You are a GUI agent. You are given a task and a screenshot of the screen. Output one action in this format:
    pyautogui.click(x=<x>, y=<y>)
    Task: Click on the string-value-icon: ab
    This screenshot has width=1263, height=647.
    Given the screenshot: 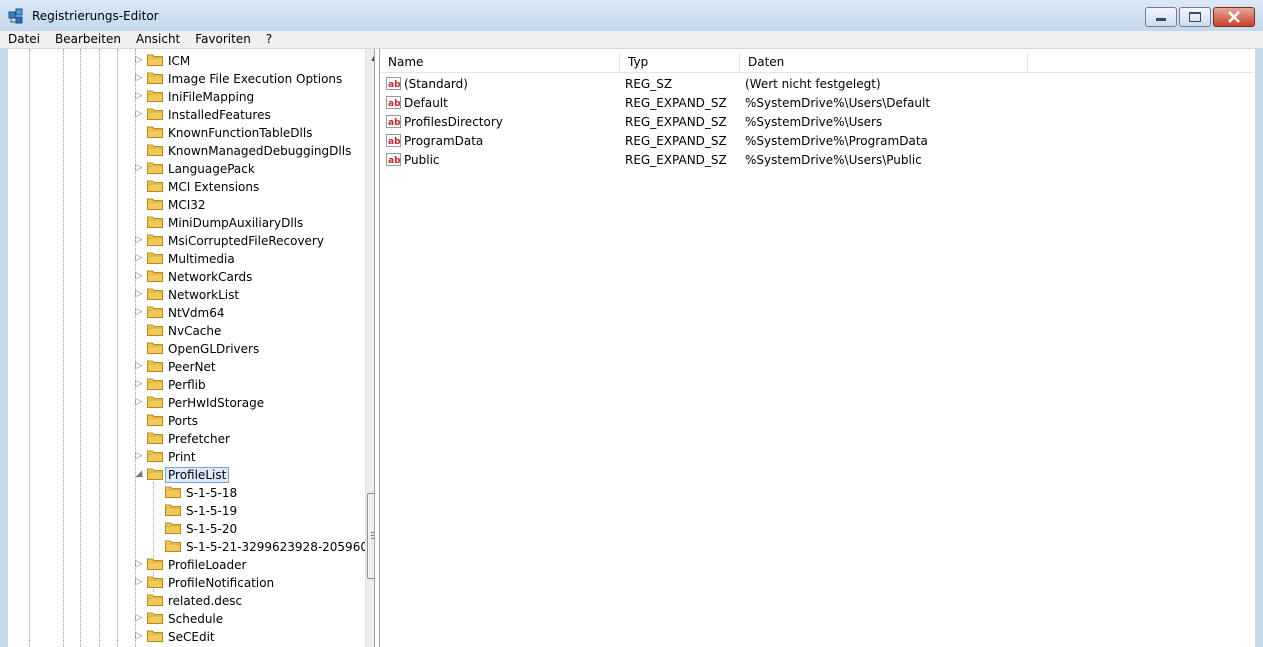 What is the action you would take?
    pyautogui.click(x=393, y=140)
    